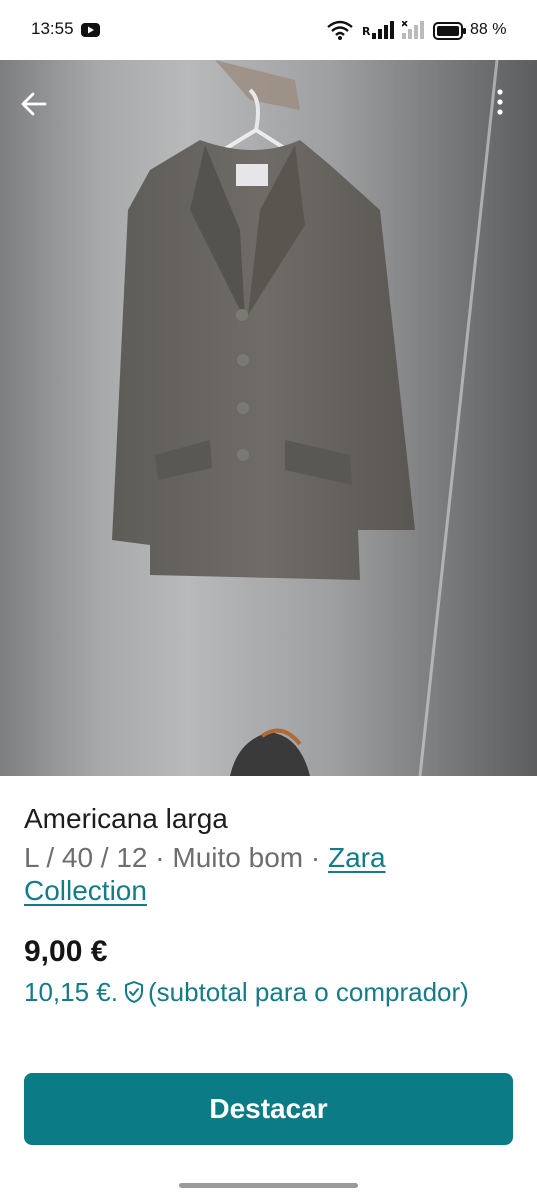 The height and width of the screenshot is (1200, 537). I want to click on highlight-button: Destacar, so click(268, 1109).